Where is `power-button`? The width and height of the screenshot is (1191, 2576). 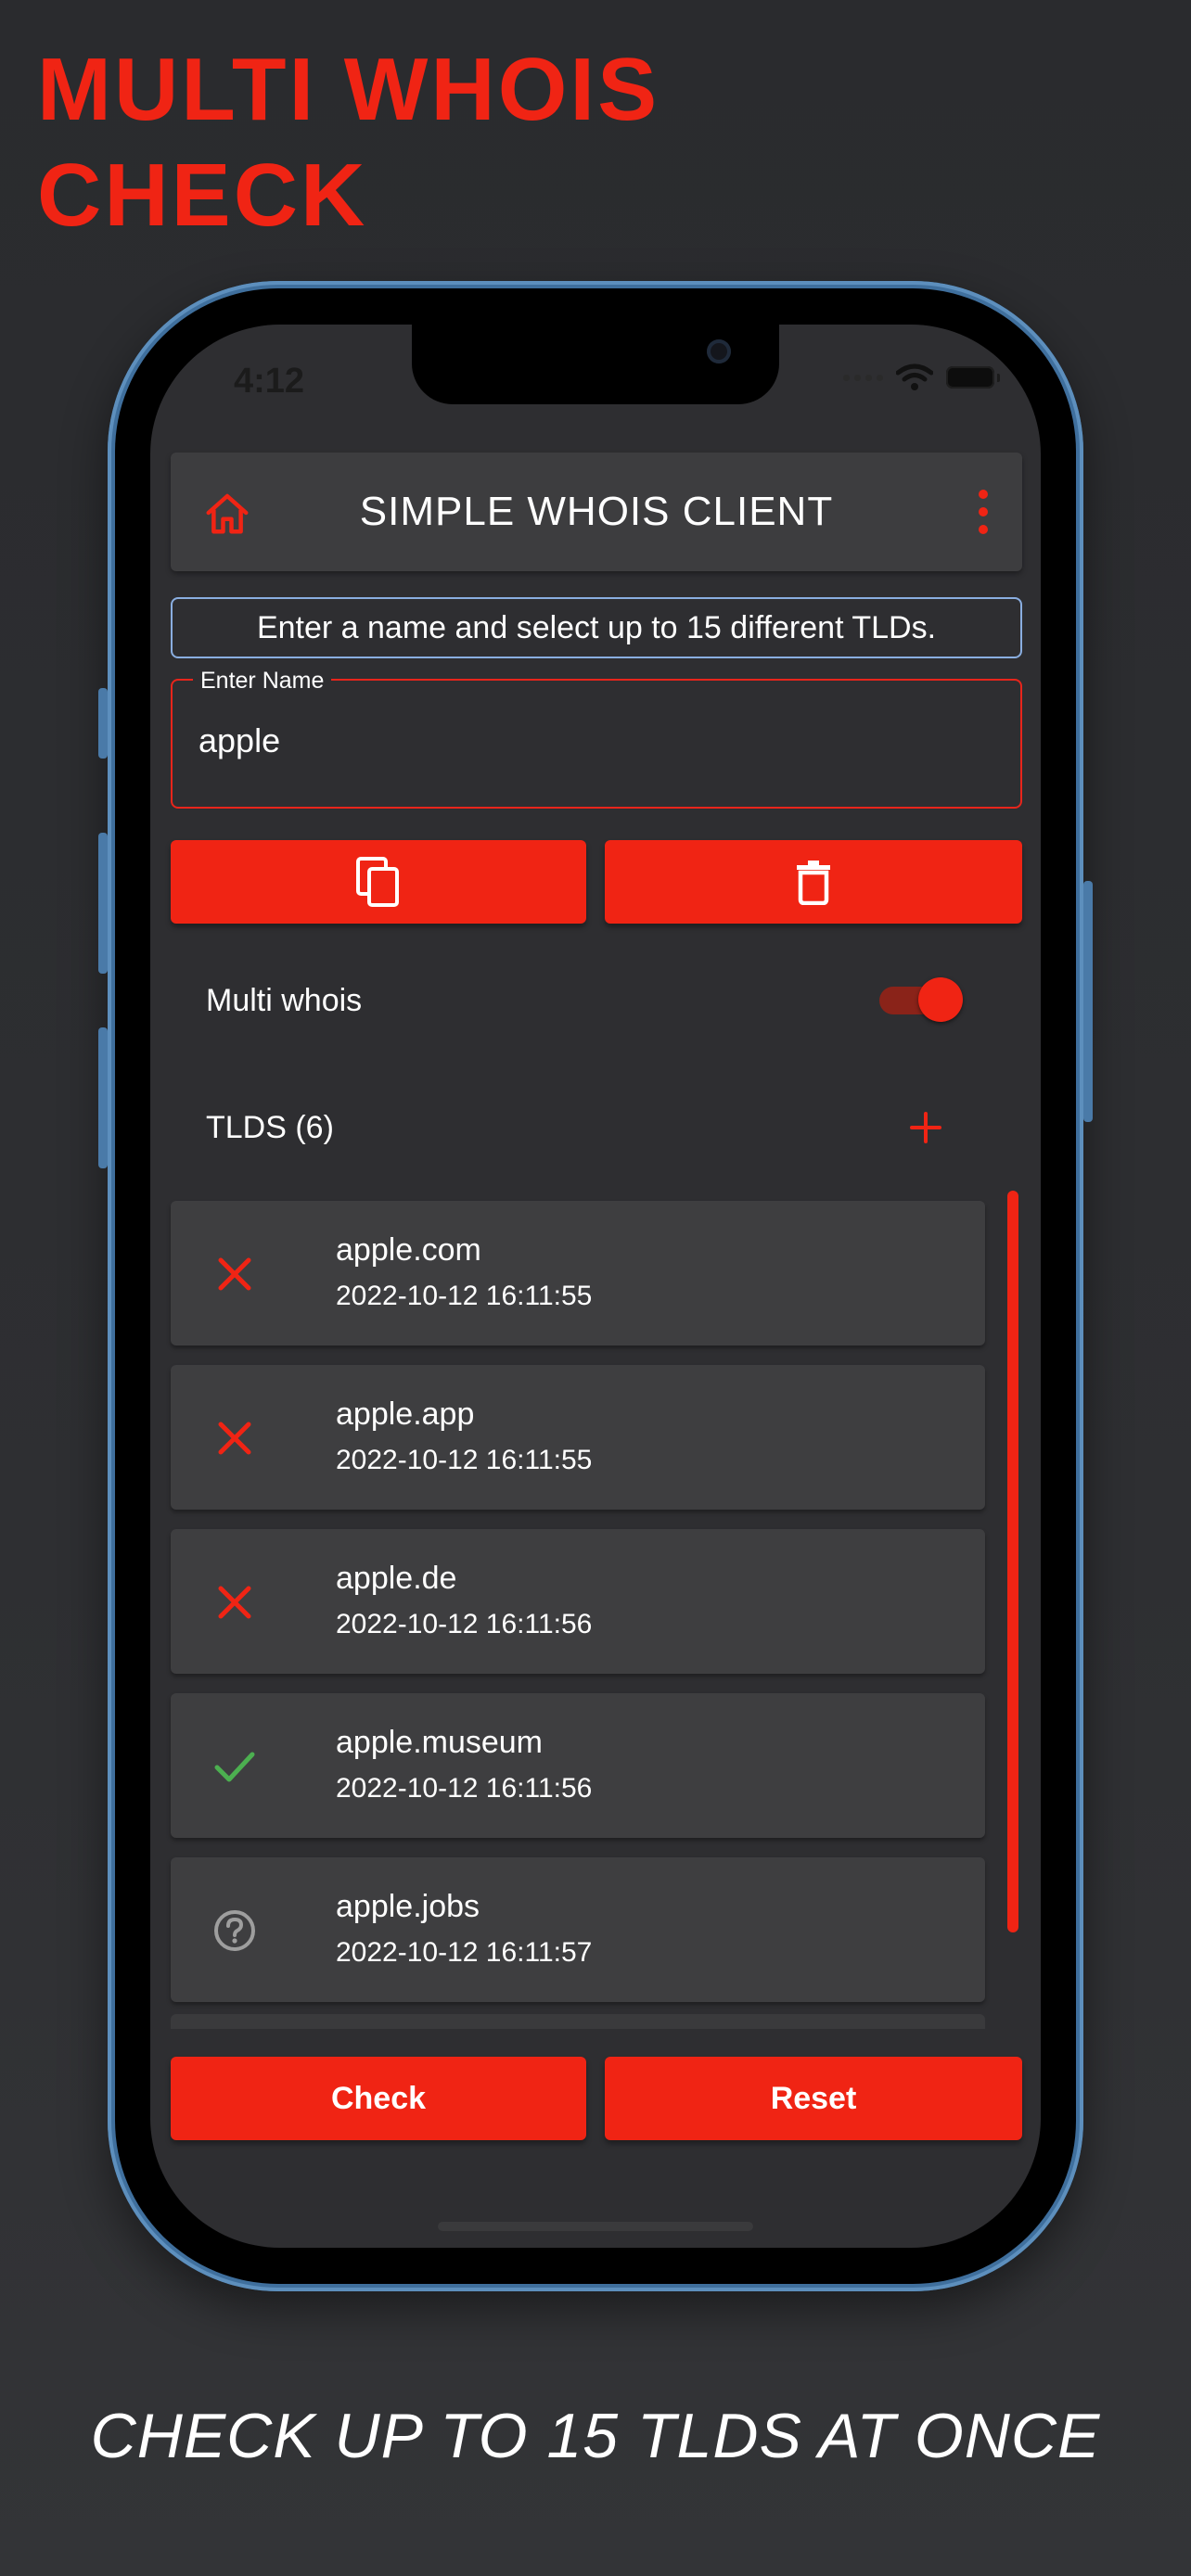 power-button is located at coordinates (1088, 1002).